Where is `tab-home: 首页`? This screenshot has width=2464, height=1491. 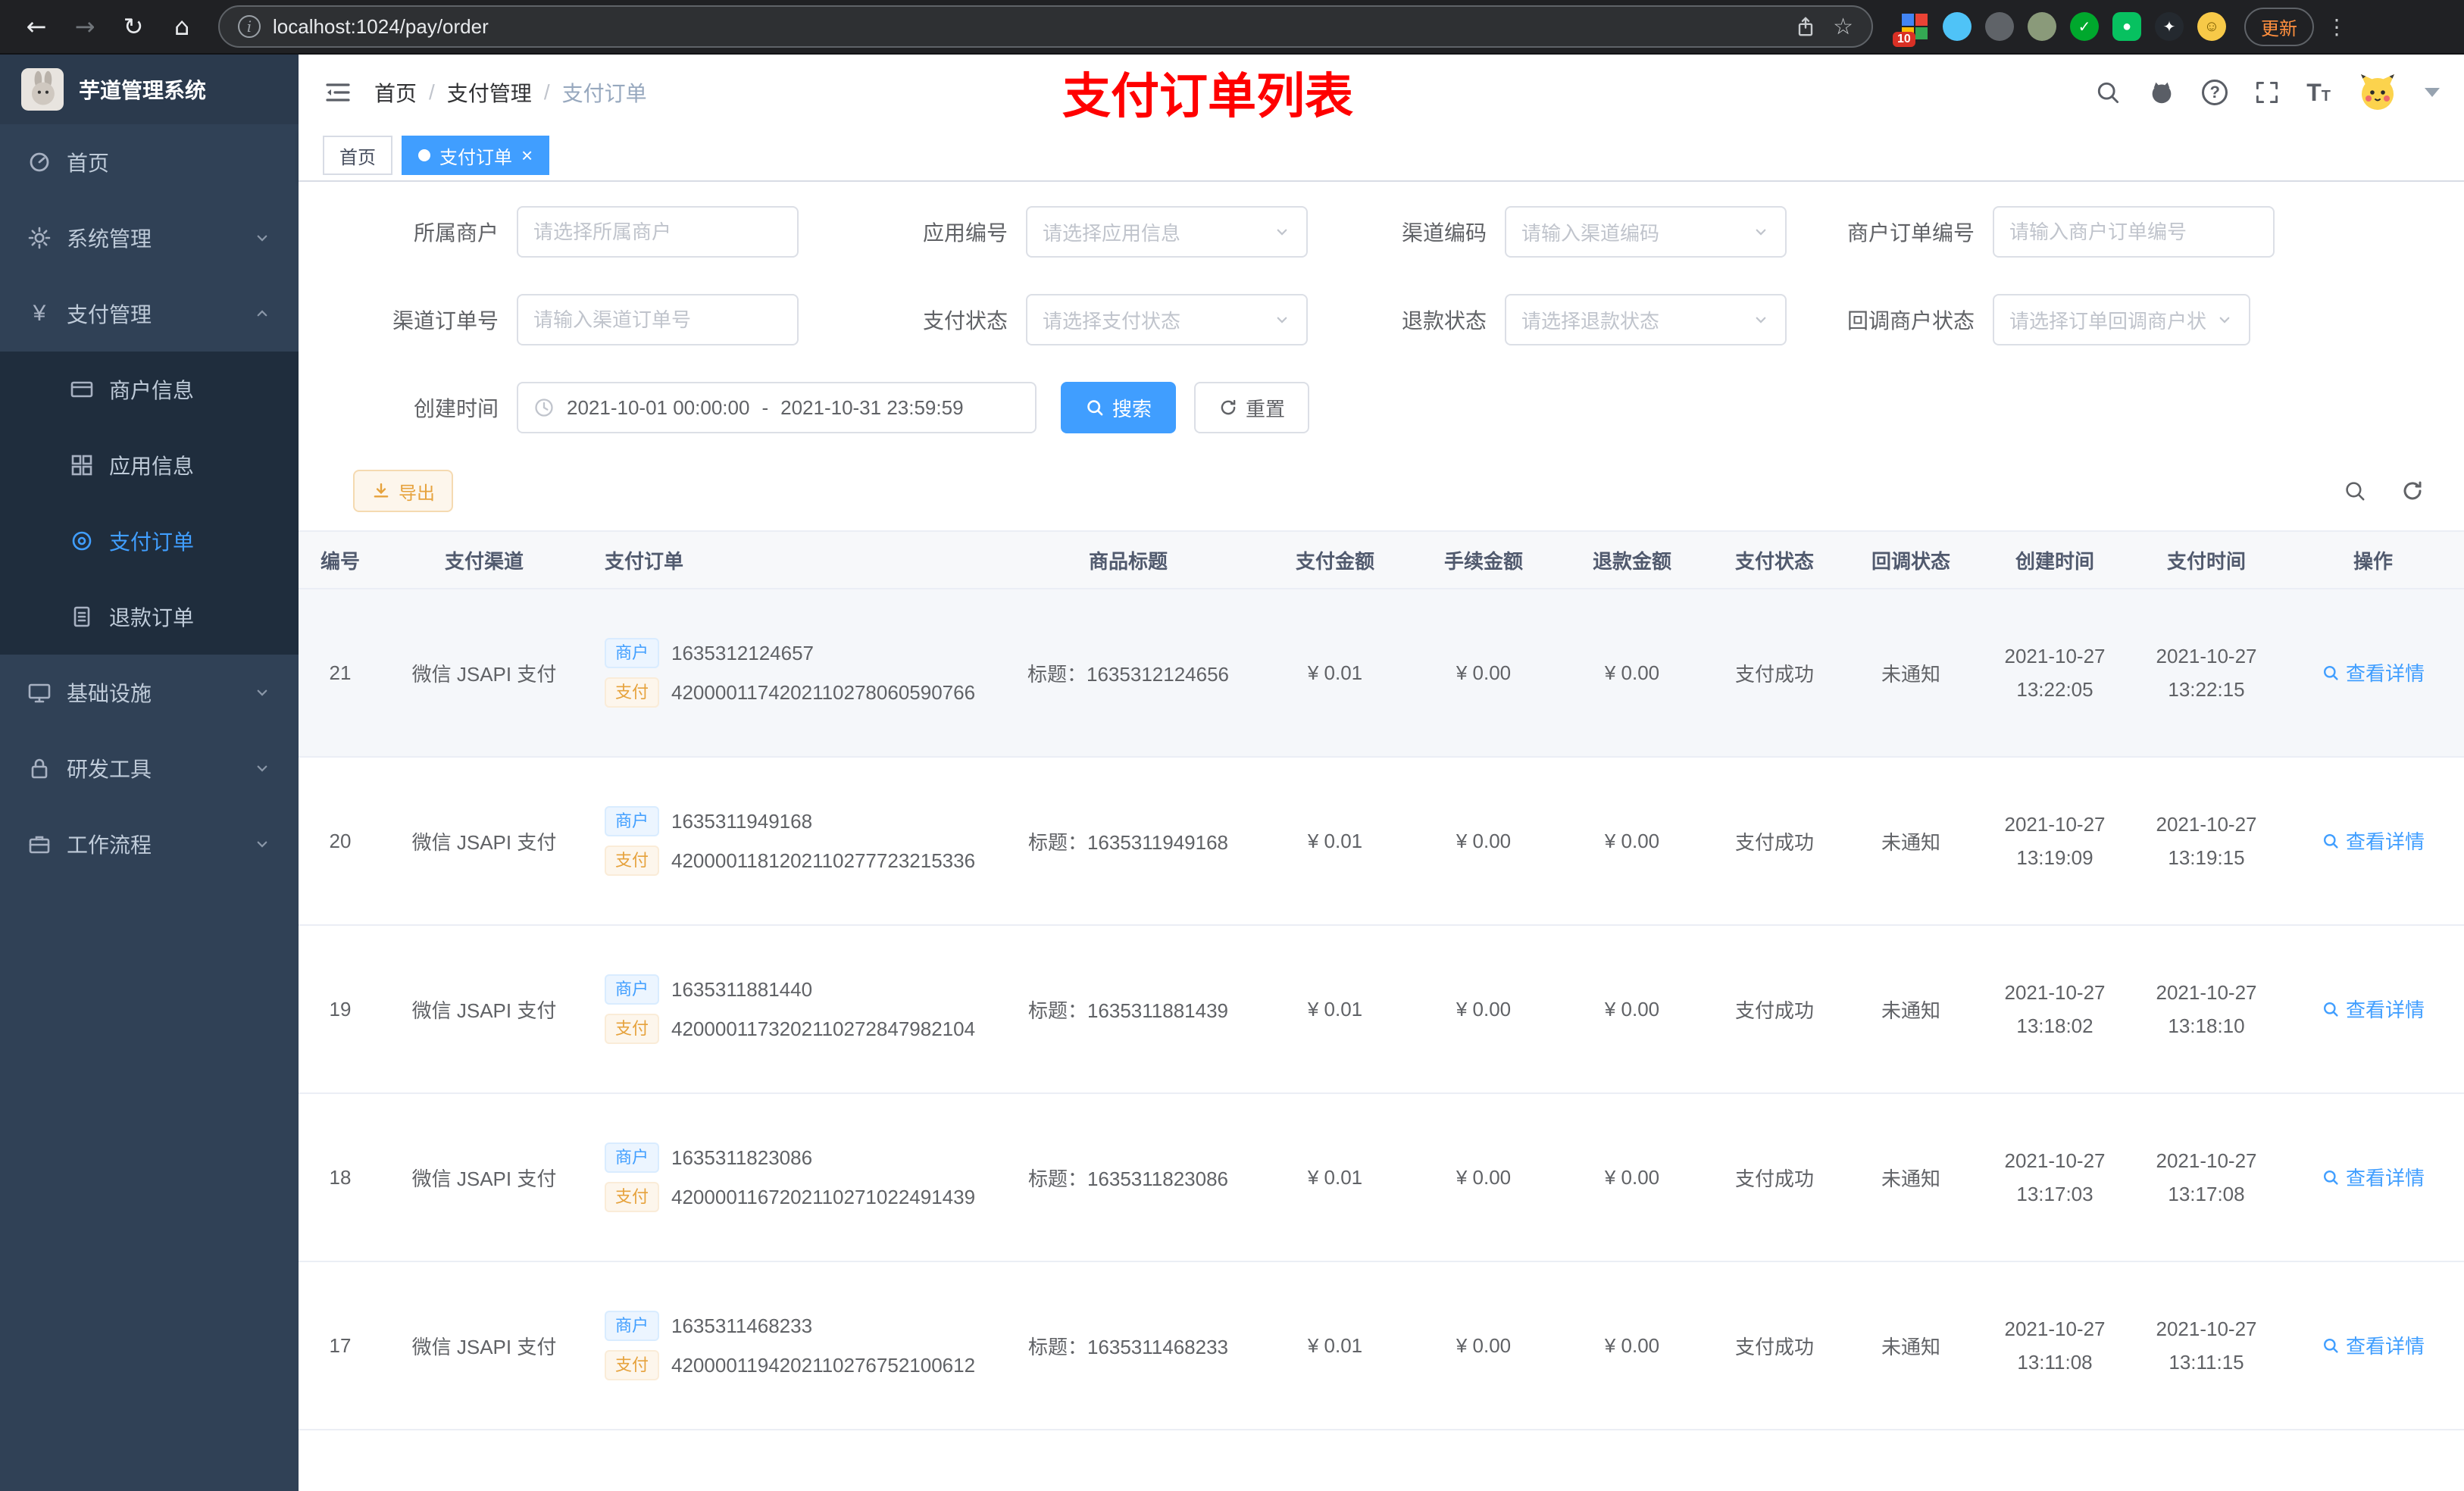 tab-home: 首页 is located at coordinates (357, 155).